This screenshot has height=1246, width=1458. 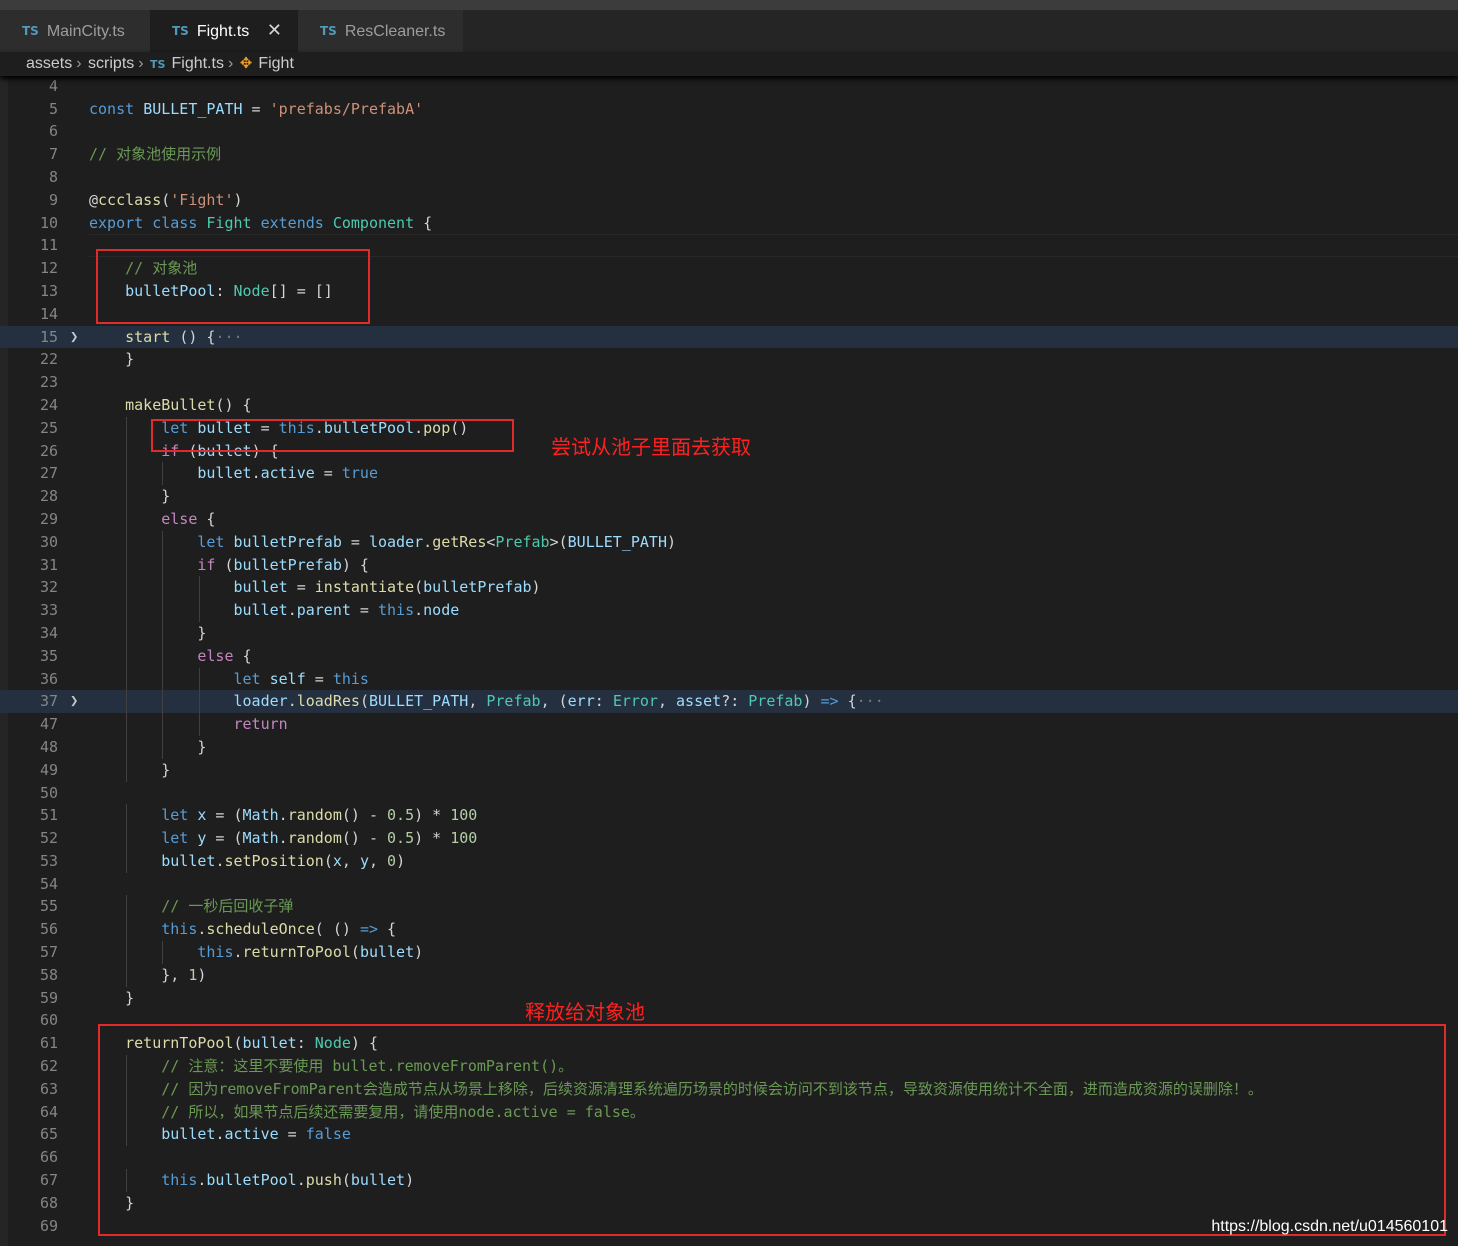 I want to click on line-number: 47, so click(x=48, y=724).